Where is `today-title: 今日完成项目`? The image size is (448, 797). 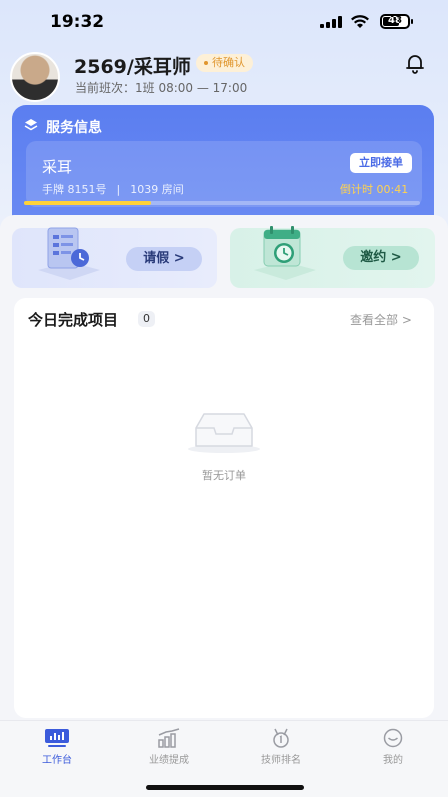
today-title: 今日完成项目 is located at coordinates (73, 320).